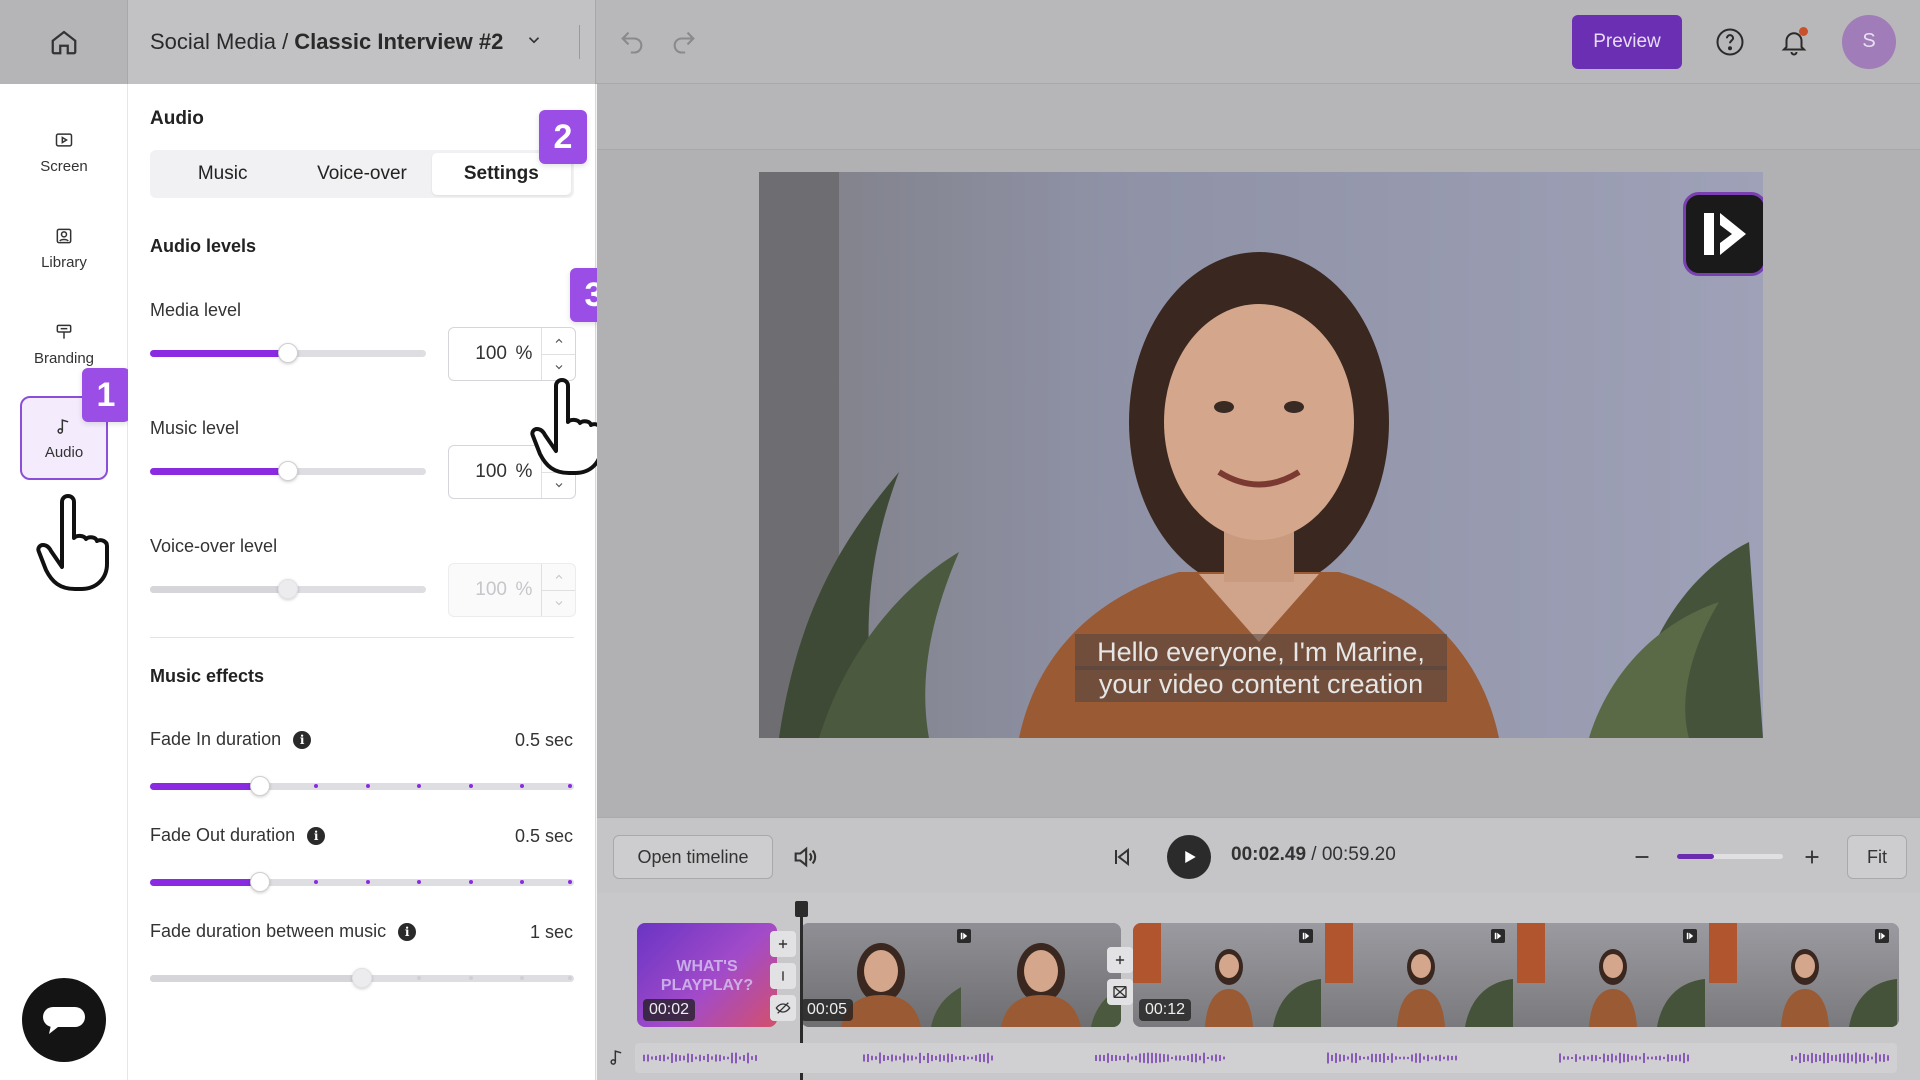  What do you see at coordinates (1627, 41) in the screenshot?
I see `preview-button: Preview` at bounding box center [1627, 41].